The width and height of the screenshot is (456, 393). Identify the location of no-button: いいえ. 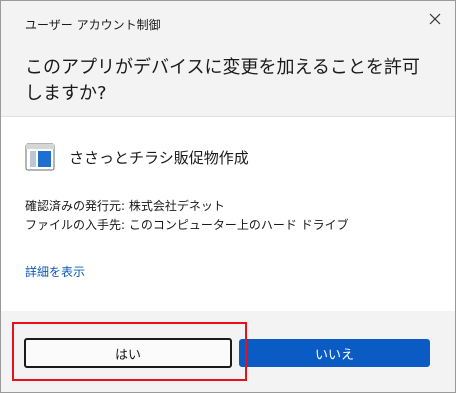
(334, 353).